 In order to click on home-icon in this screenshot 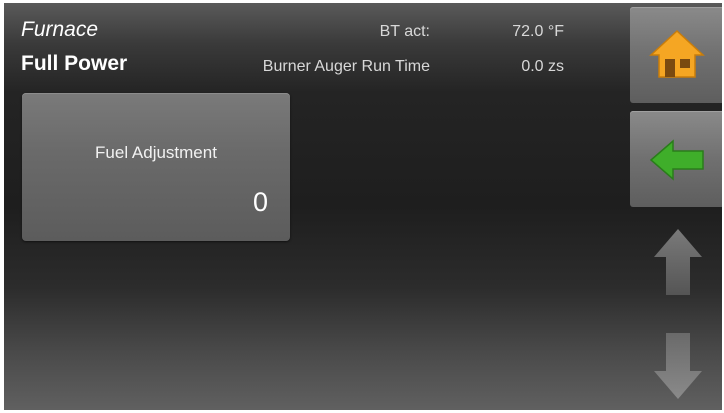, I will do `click(677, 54)`.